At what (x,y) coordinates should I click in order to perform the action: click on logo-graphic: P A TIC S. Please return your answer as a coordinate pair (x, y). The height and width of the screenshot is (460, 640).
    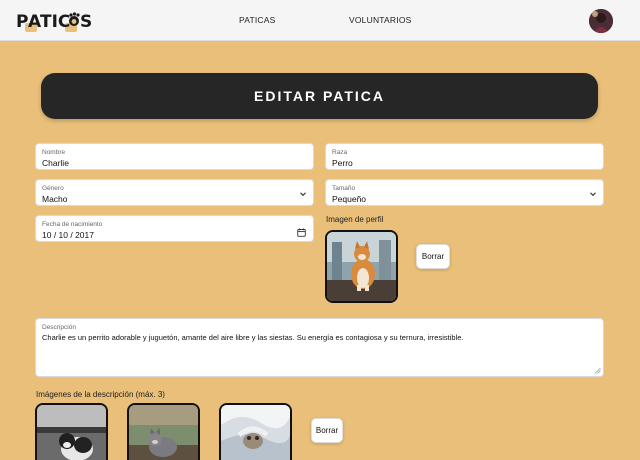
    Looking at the image, I should click on (54, 22).